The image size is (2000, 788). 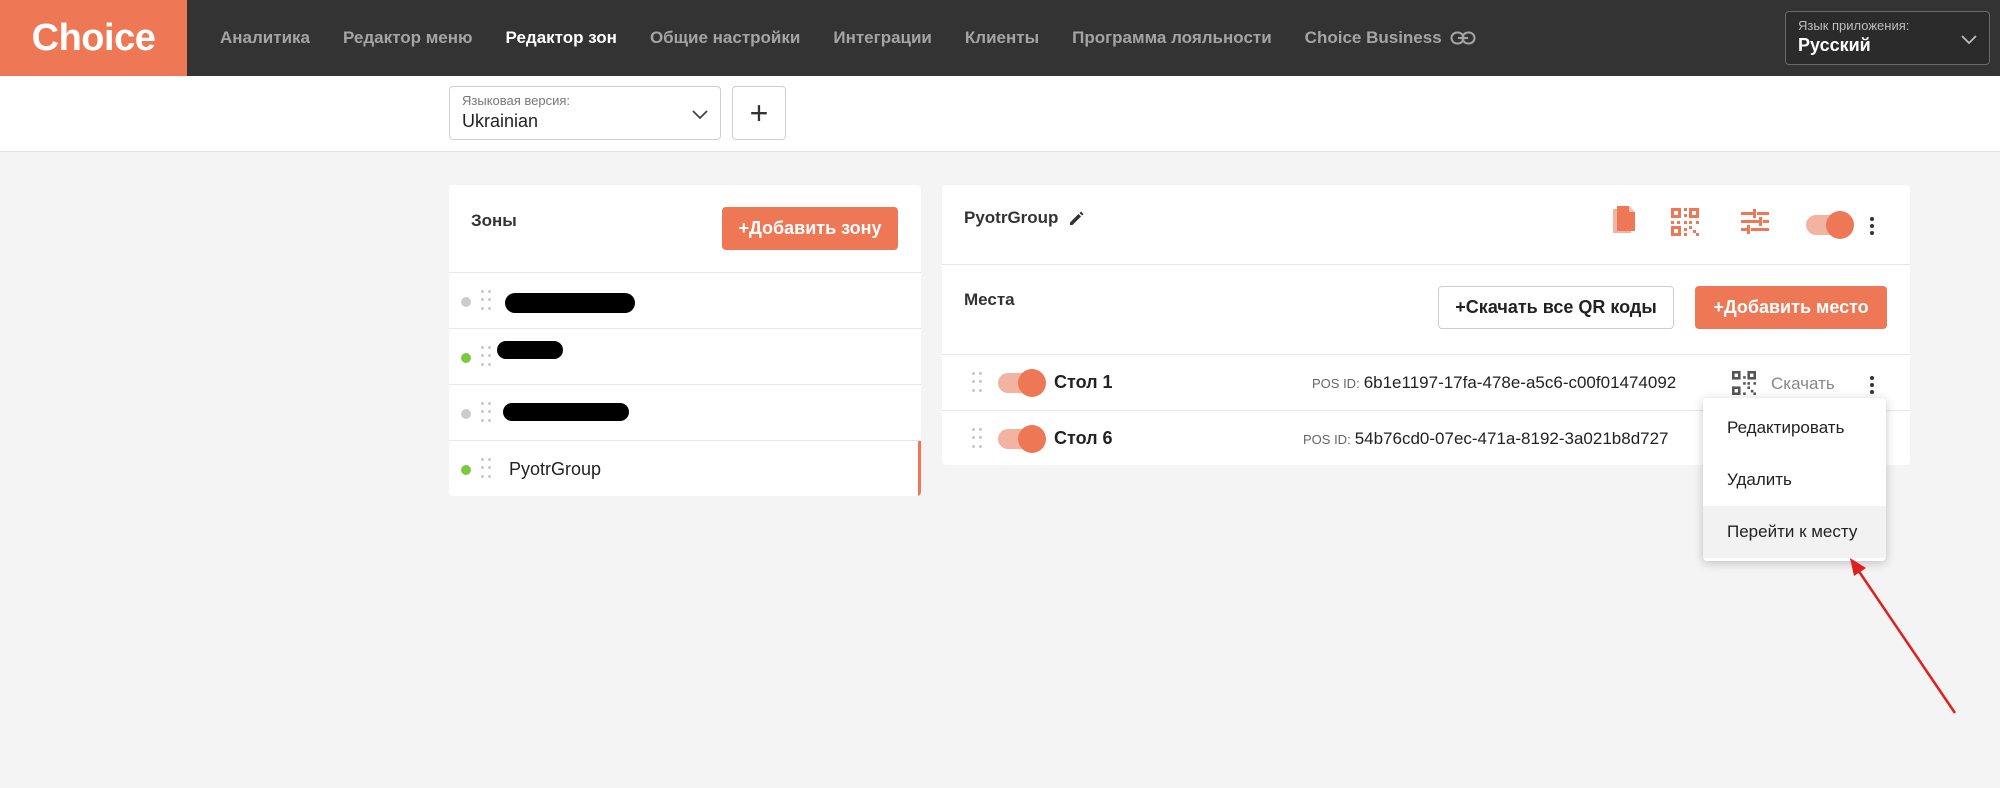 What do you see at coordinates (1083, 382) in the screenshot?
I see `place-name: Стол 1` at bounding box center [1083, 382].